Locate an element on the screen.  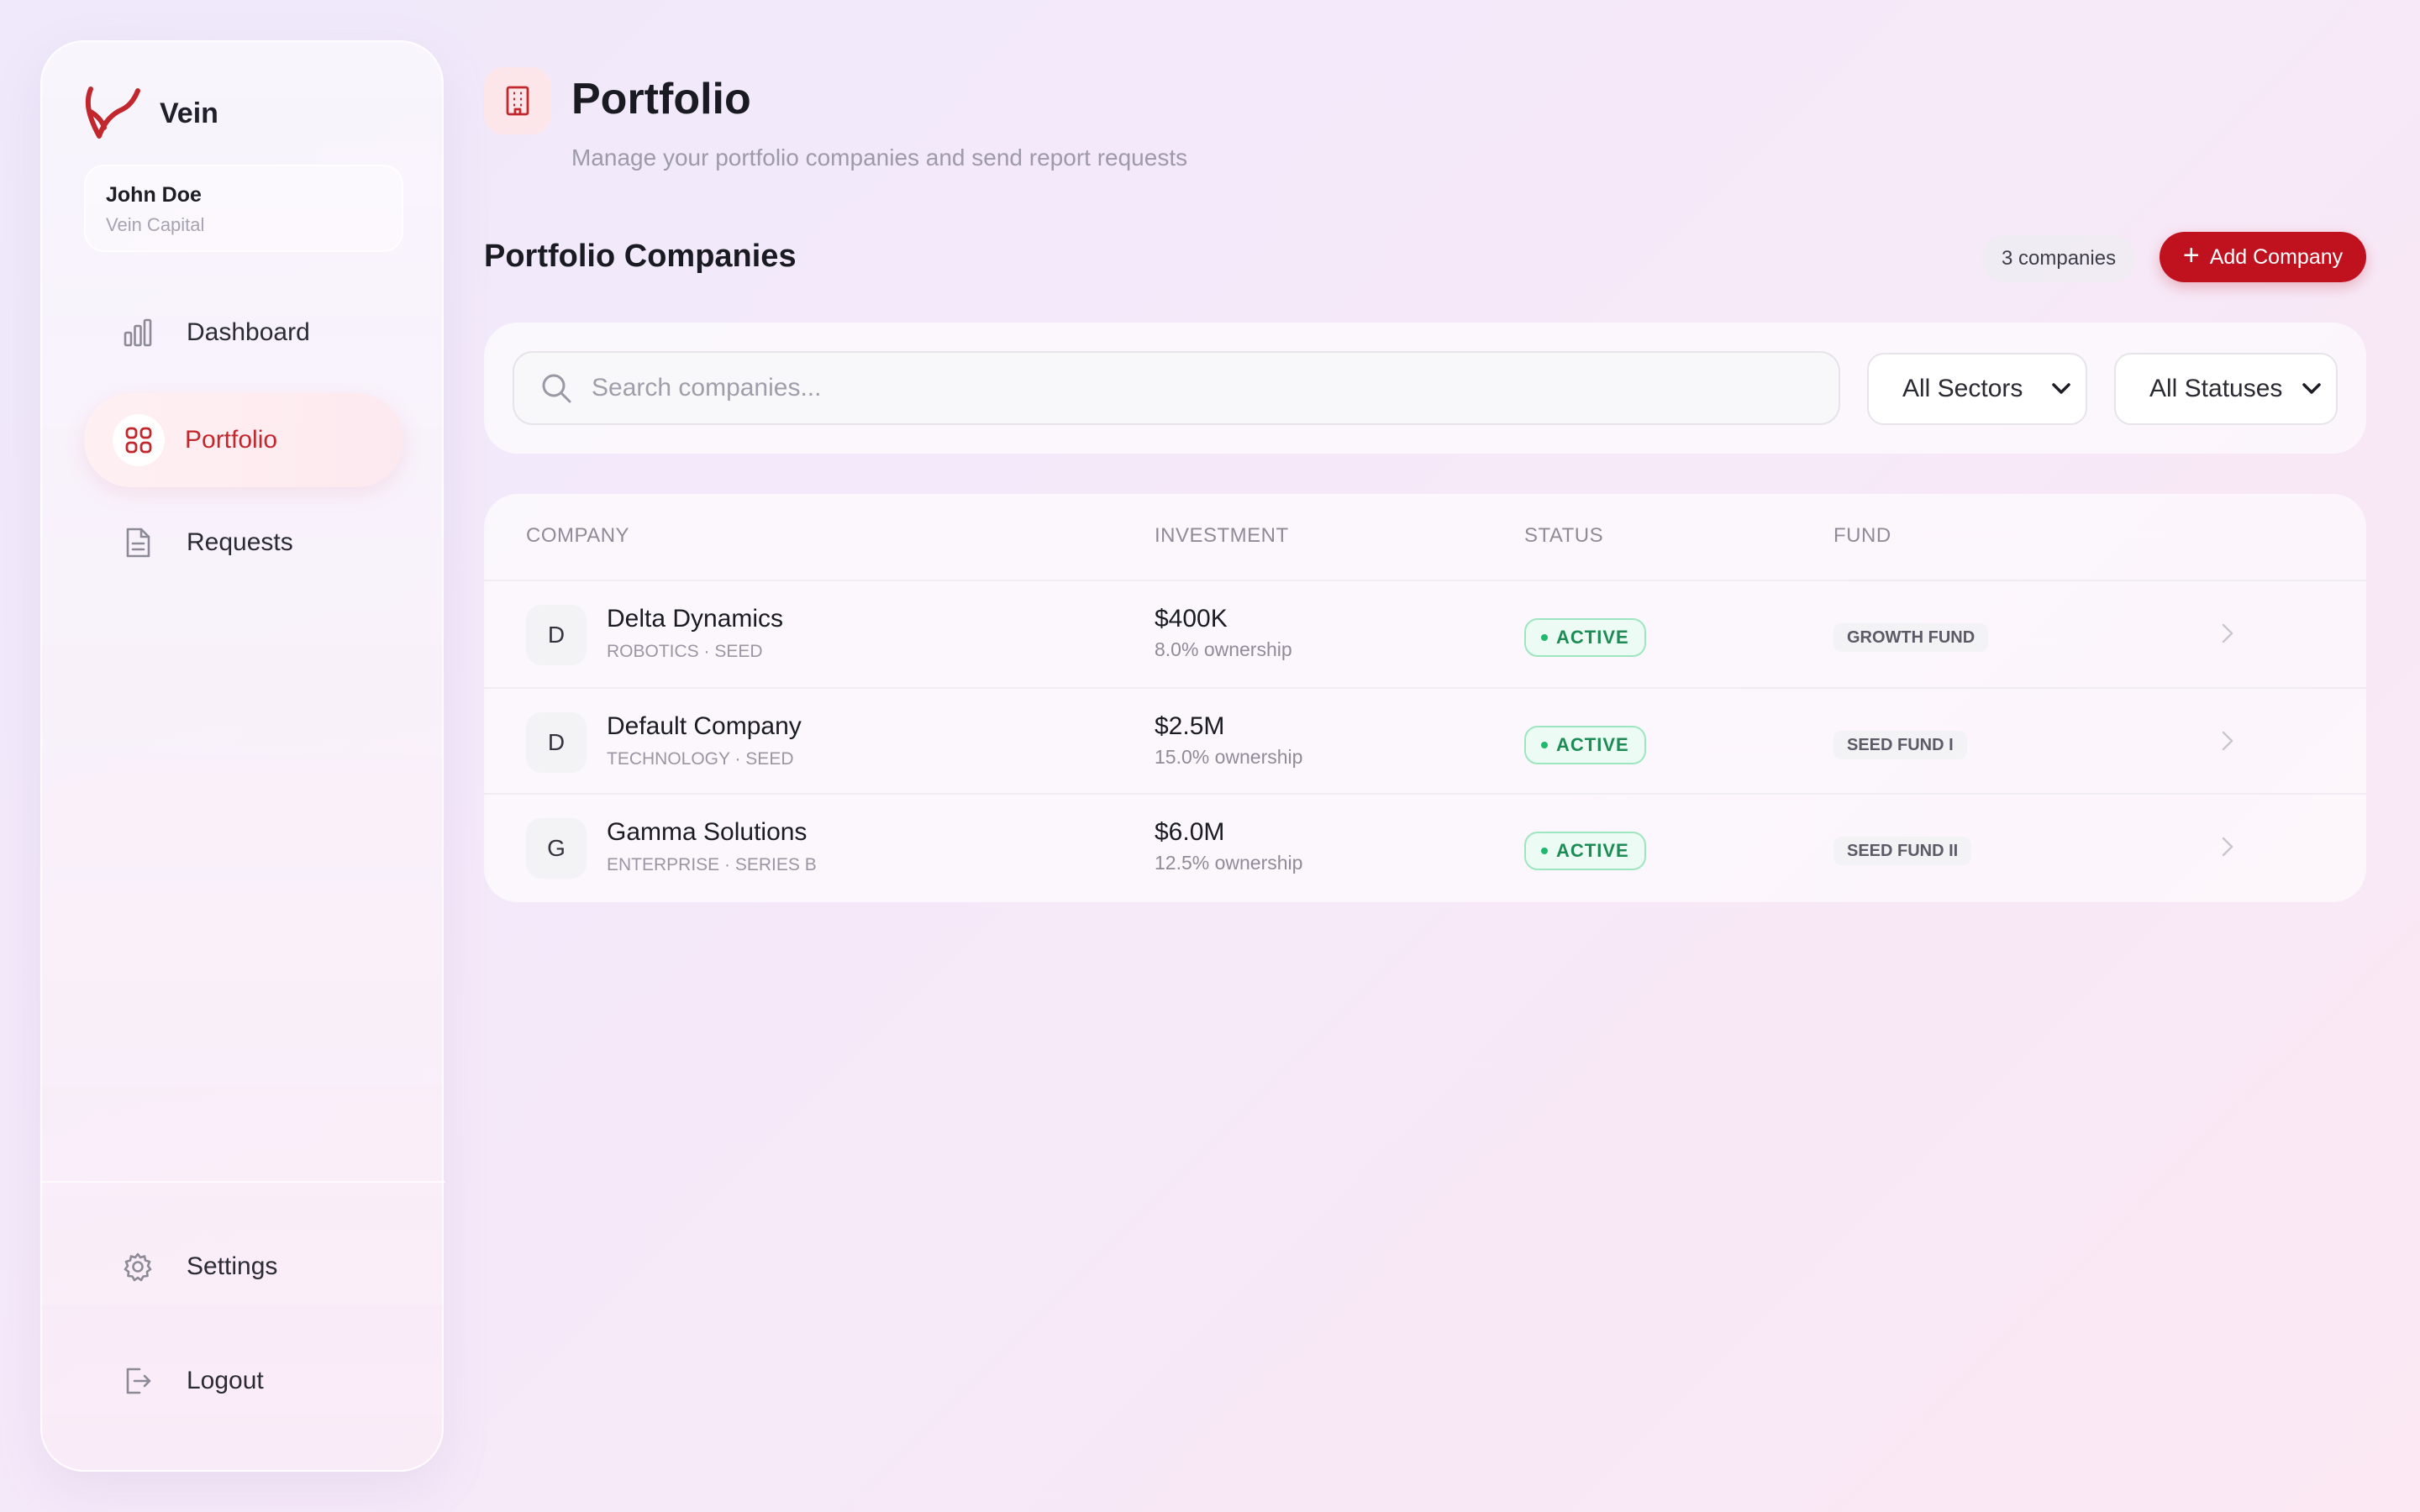
column-header-fund: FUND is located at coordinates (1862, 536).